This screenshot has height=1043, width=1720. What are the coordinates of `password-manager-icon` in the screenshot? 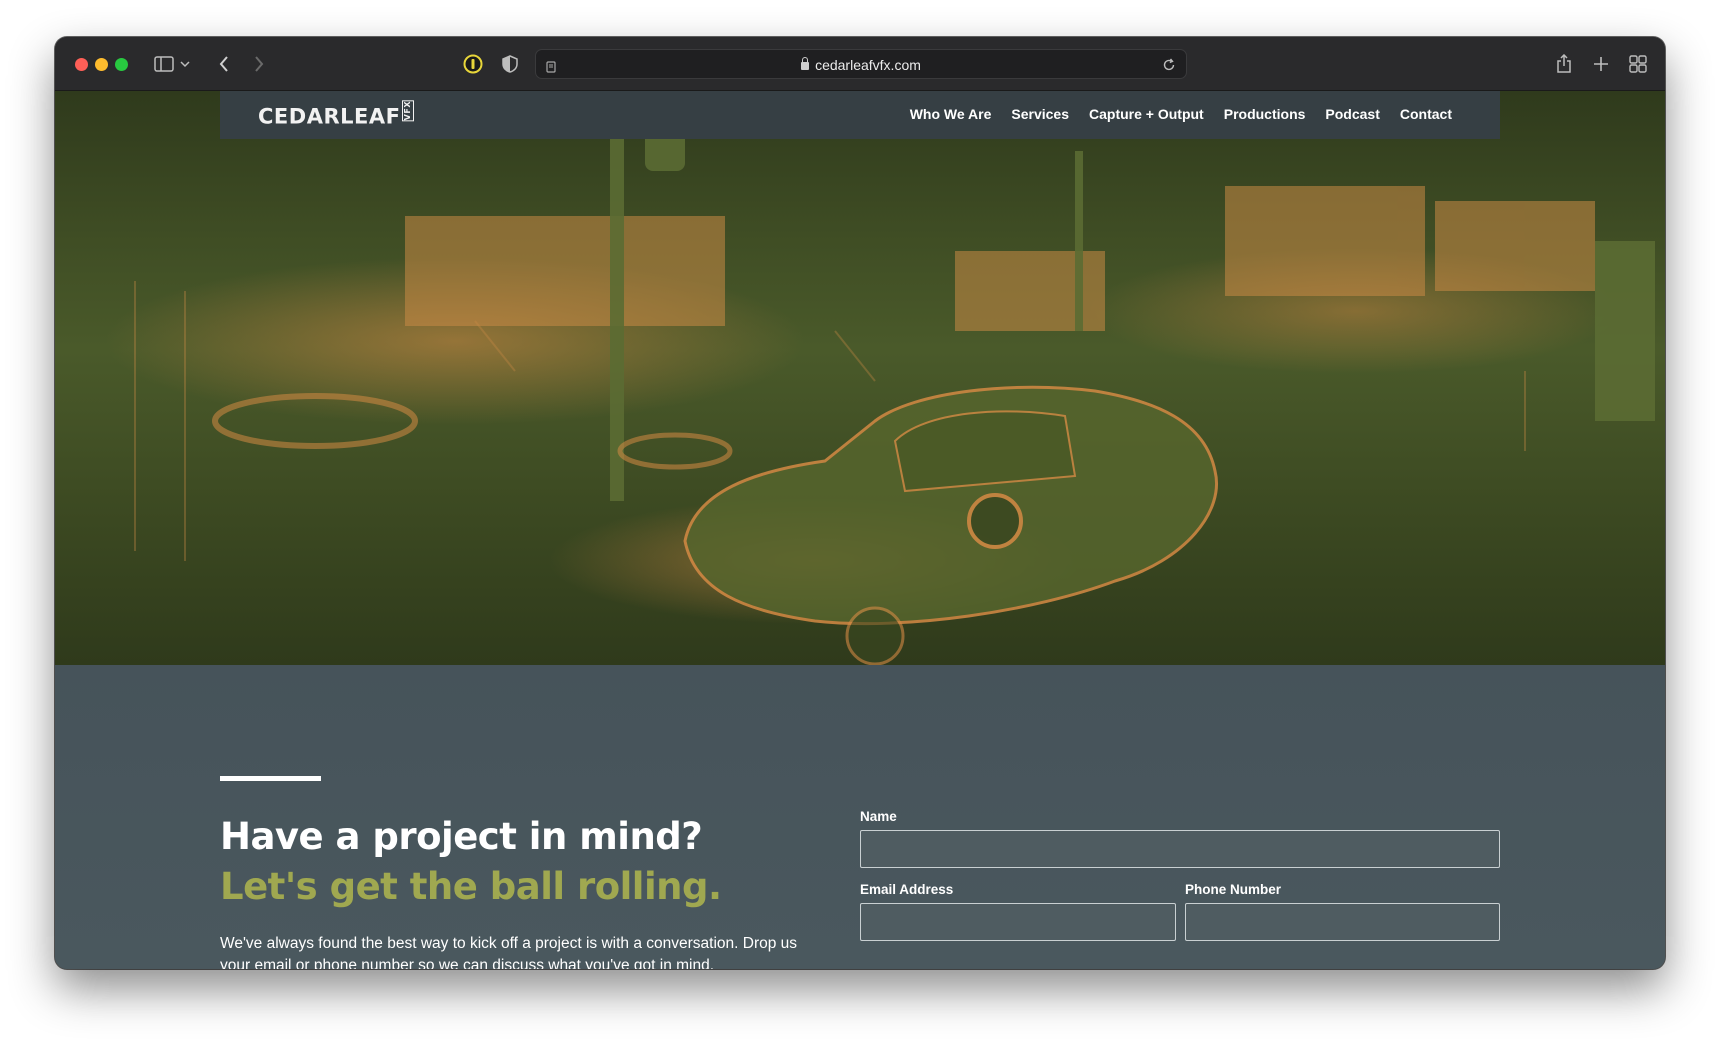 It's located at (473, 64).